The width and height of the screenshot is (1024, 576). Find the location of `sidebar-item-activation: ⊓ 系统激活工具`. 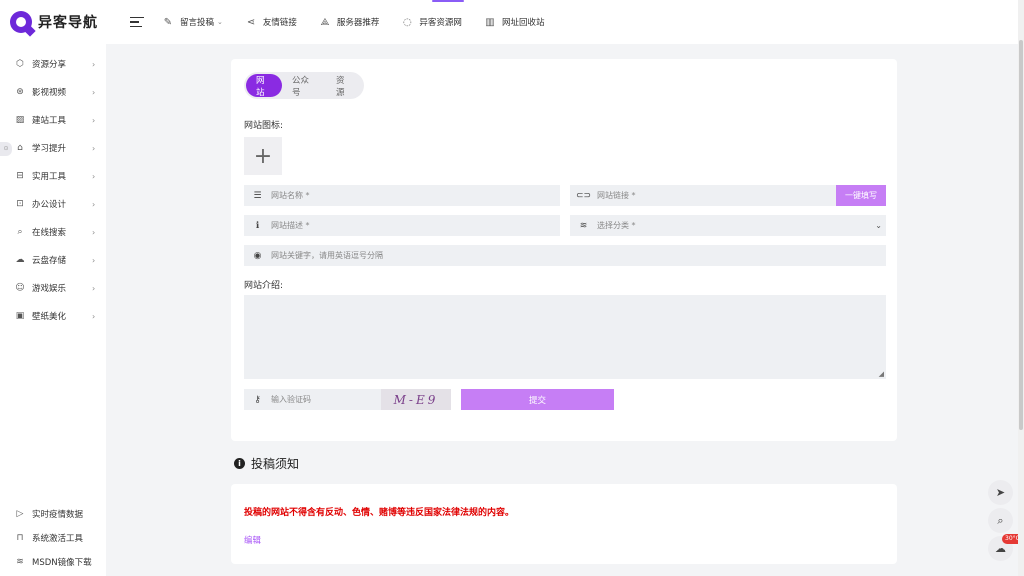

sidebar-item-activation: ⊓ 系统激活工具 is located at coordinates (53, 538).